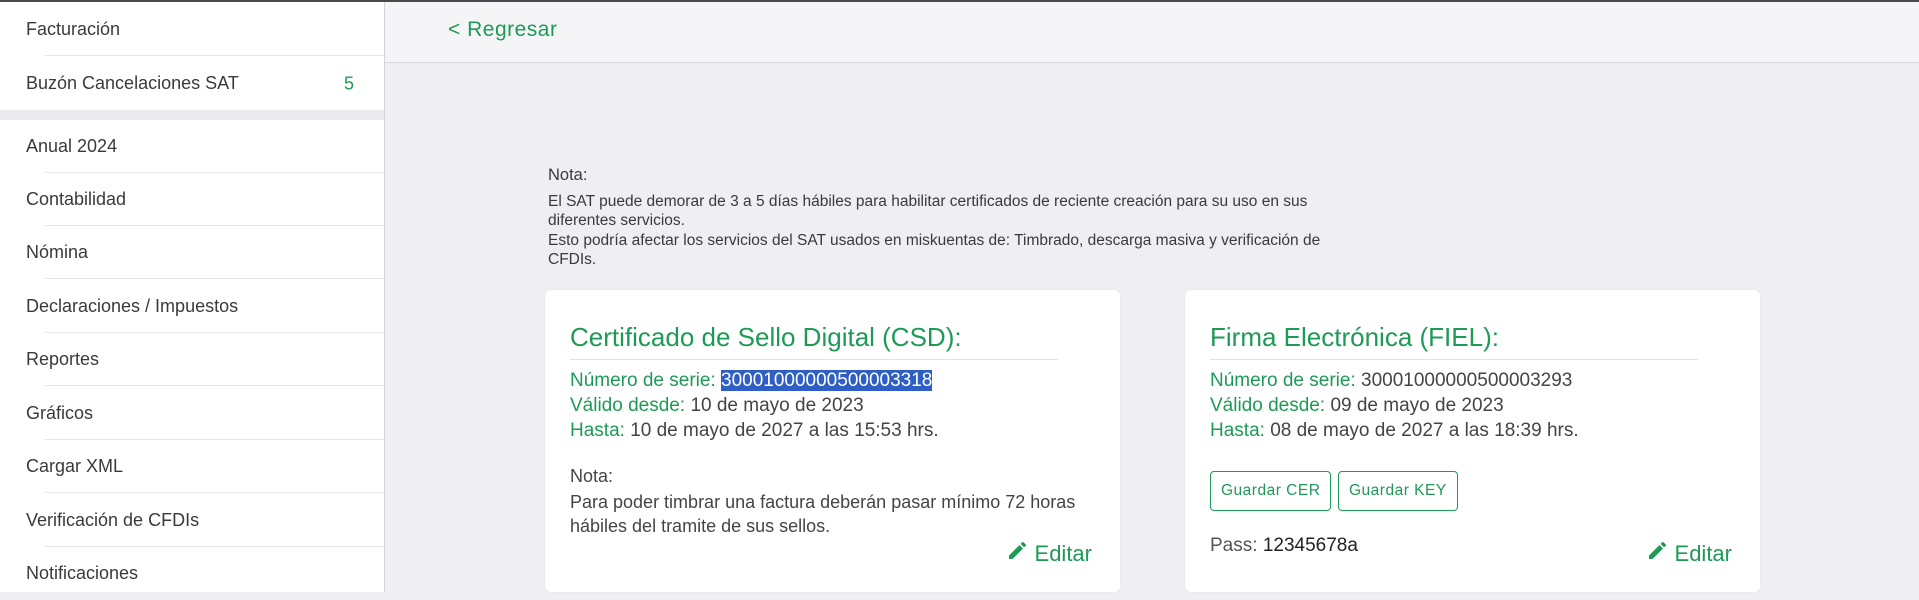 The width and height of the screenshot is (1919, 600). Describe the element at coordinates (827, 380) in the screenshot. I see `serial-number-value: 30001000000500003318` at that location.